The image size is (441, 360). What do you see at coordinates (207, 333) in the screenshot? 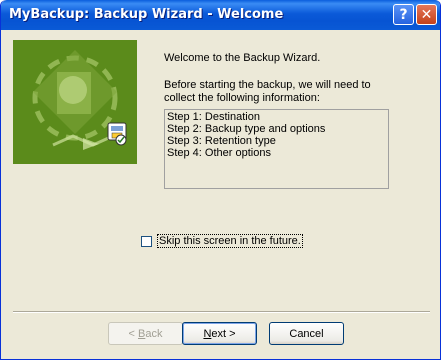
I see `next-hotkey: N` at bounding box center [207, 333].